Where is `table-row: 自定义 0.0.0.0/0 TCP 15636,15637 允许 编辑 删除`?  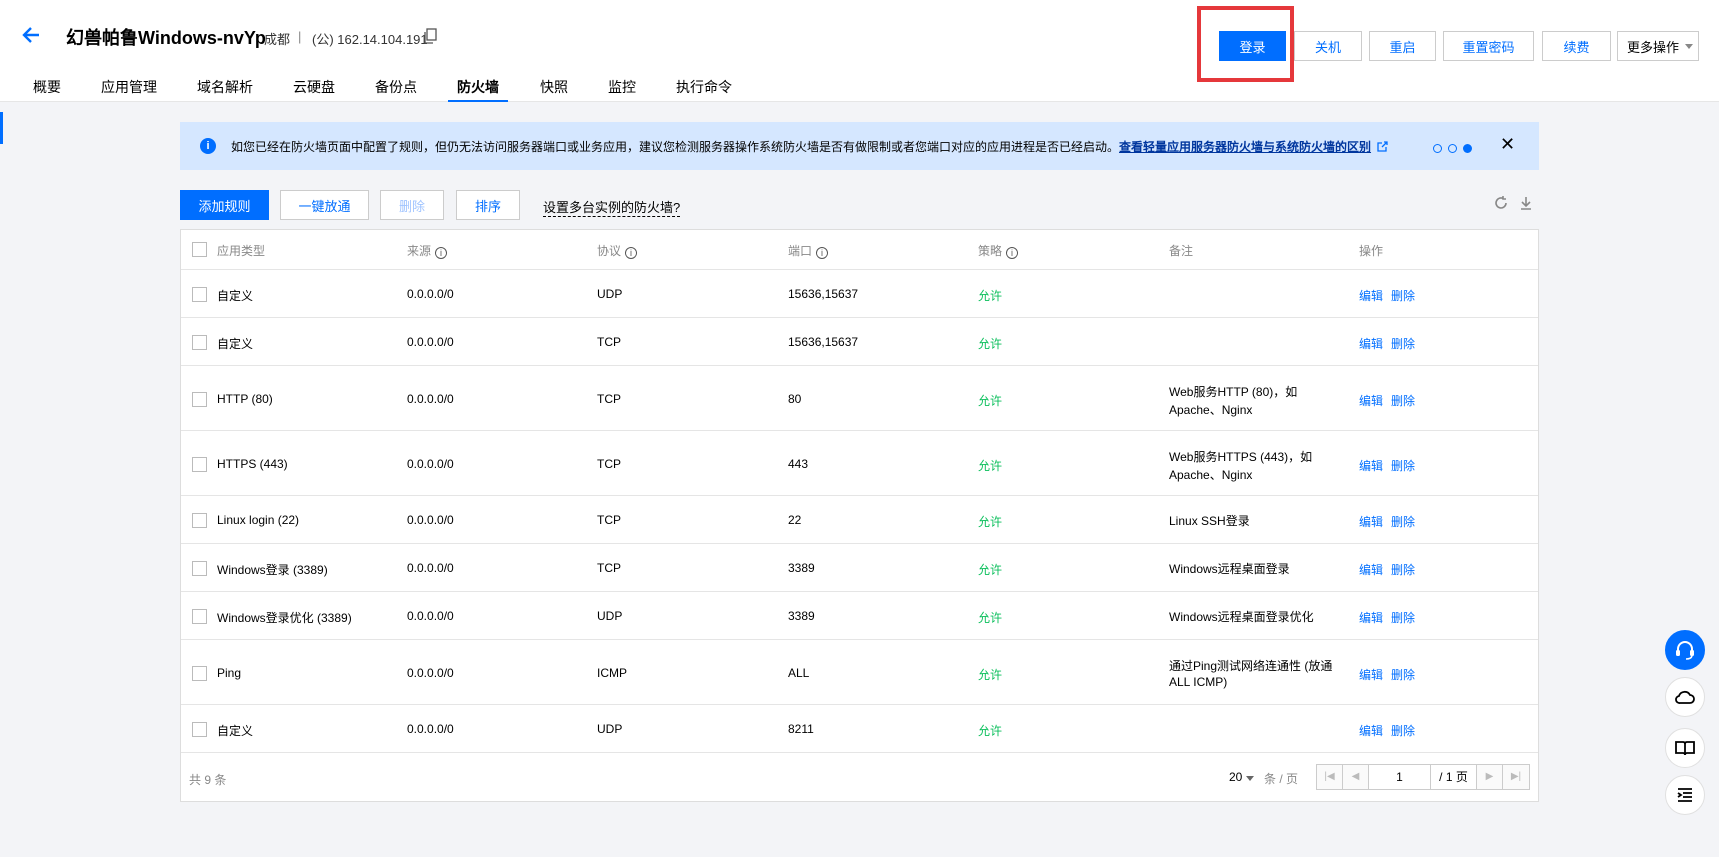
table-row: 自定义 0.0.0.0/0 TCP 15636,15637 允许 编辑 删除 is located at coordinates (859, 342).